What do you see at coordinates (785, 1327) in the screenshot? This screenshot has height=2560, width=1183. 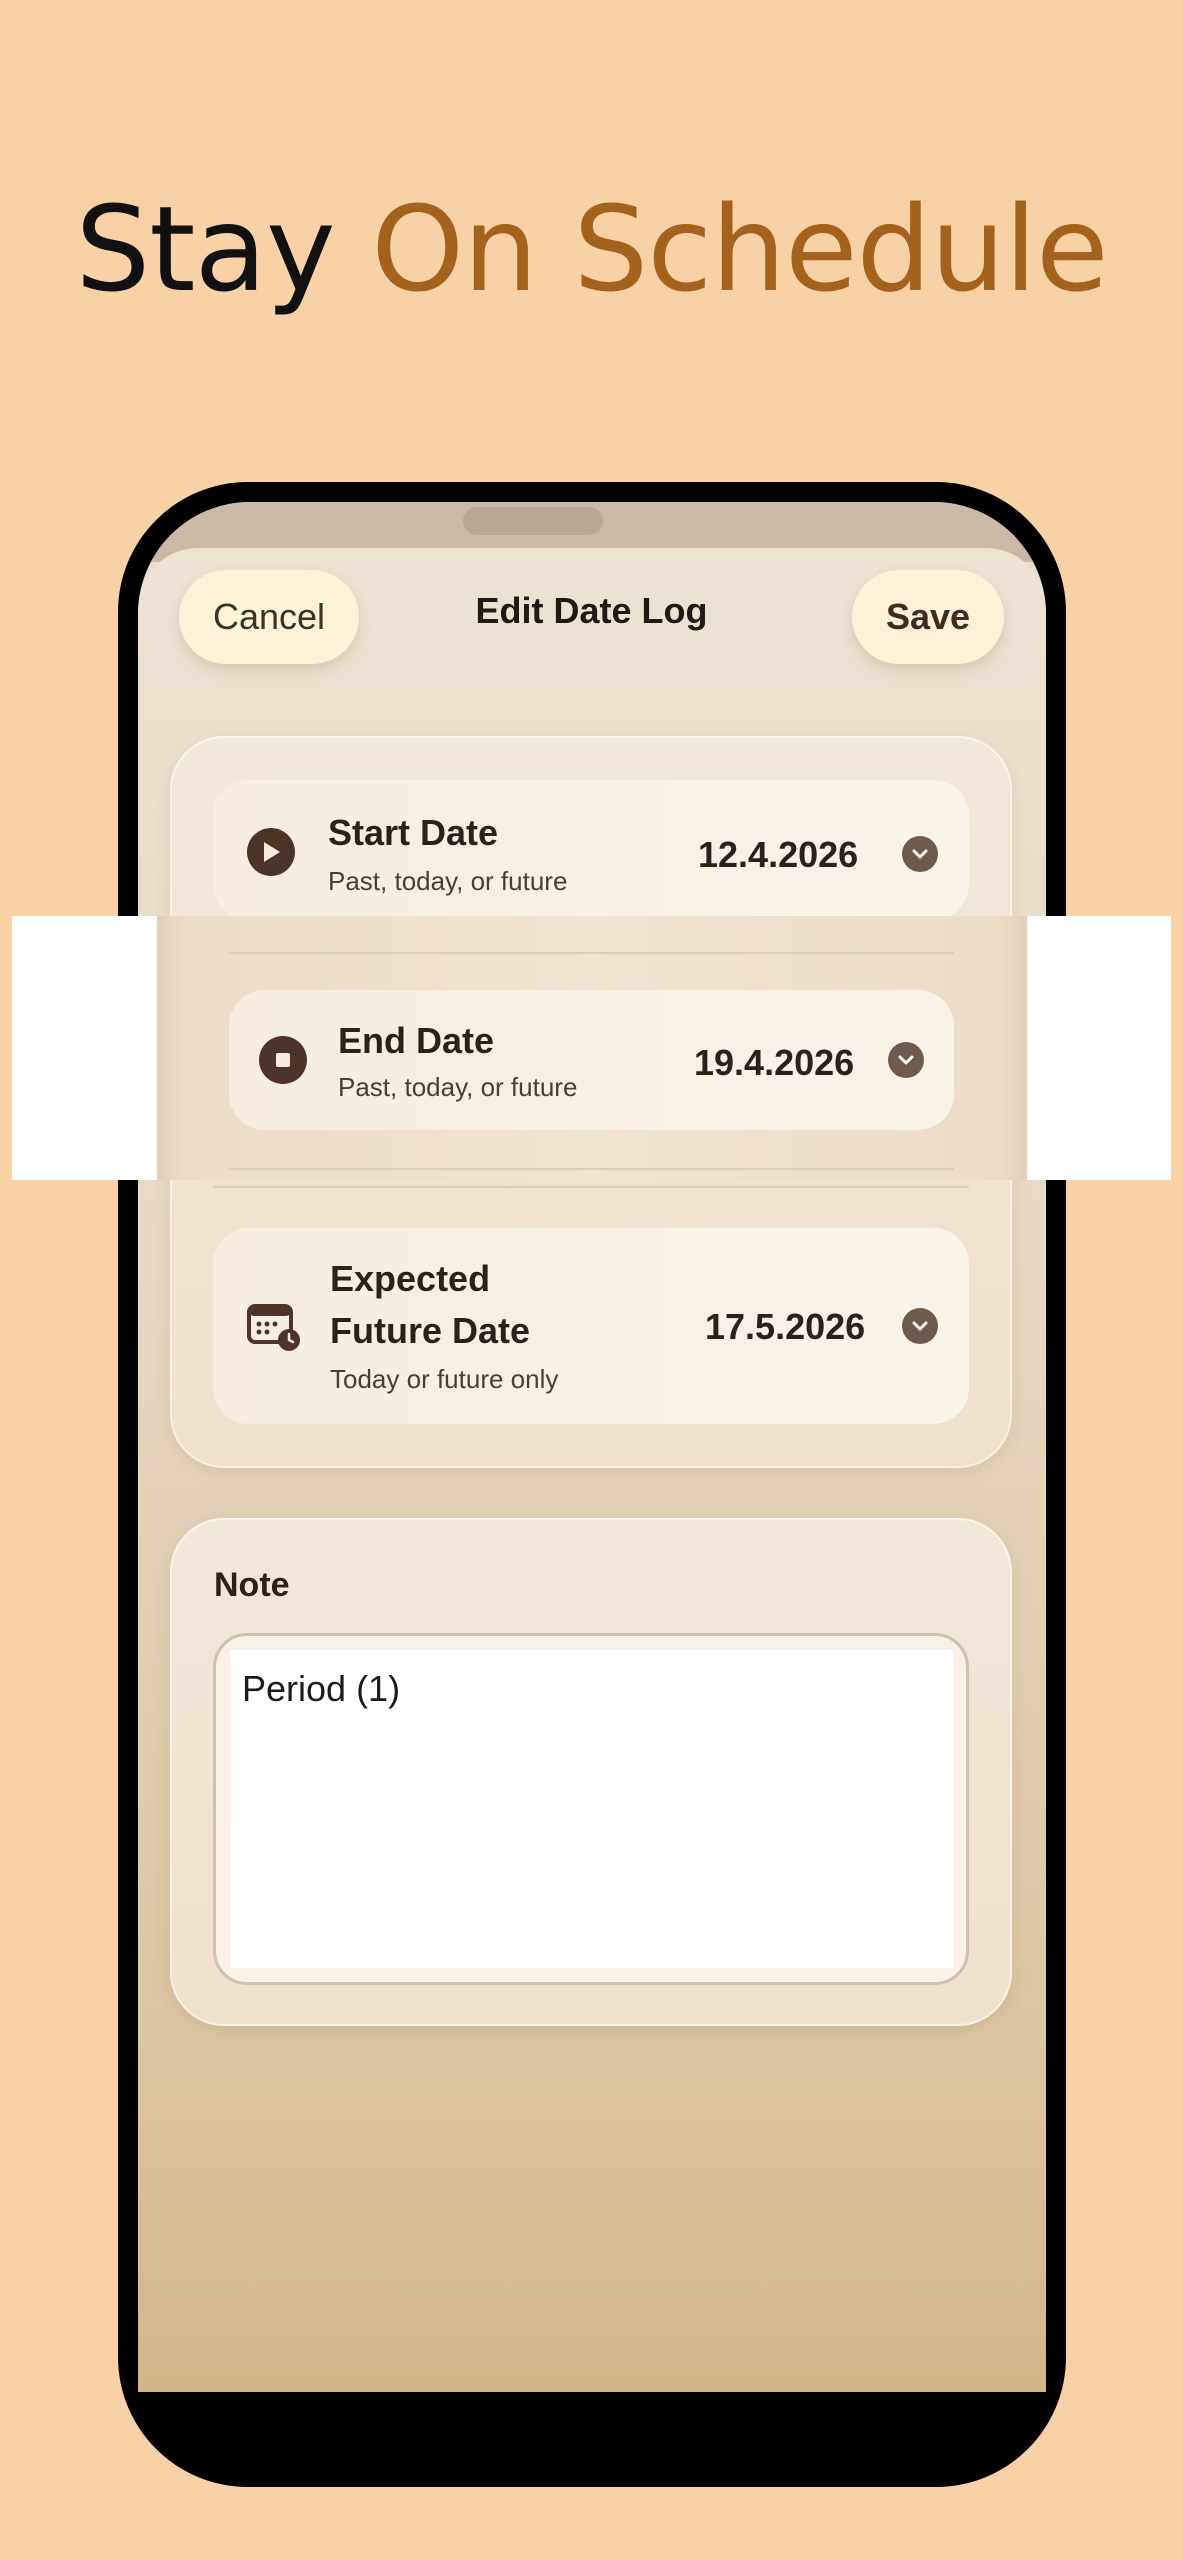 I see `expected-date-value: 17.5.2026` at bounding box center [785, 1327].